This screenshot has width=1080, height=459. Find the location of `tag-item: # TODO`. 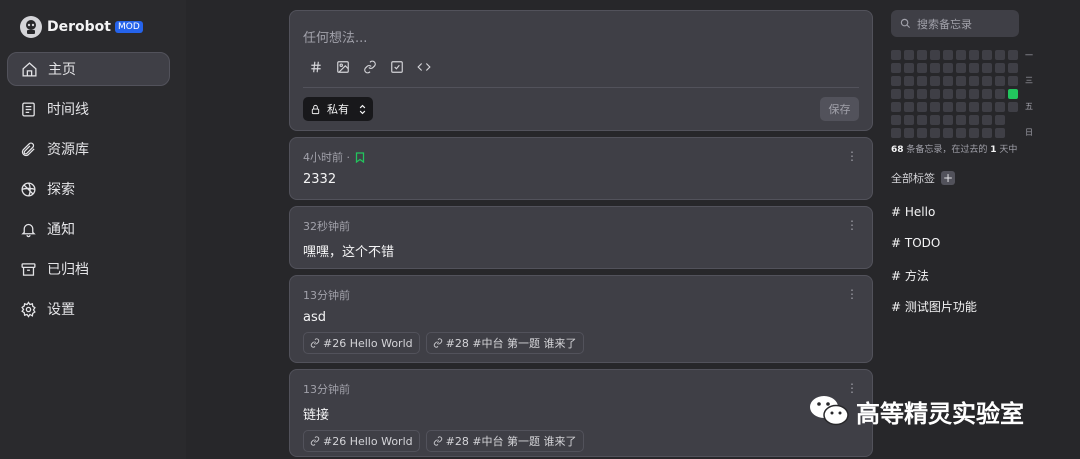

tag-item: # TODO is located at coordinates (915, 243).